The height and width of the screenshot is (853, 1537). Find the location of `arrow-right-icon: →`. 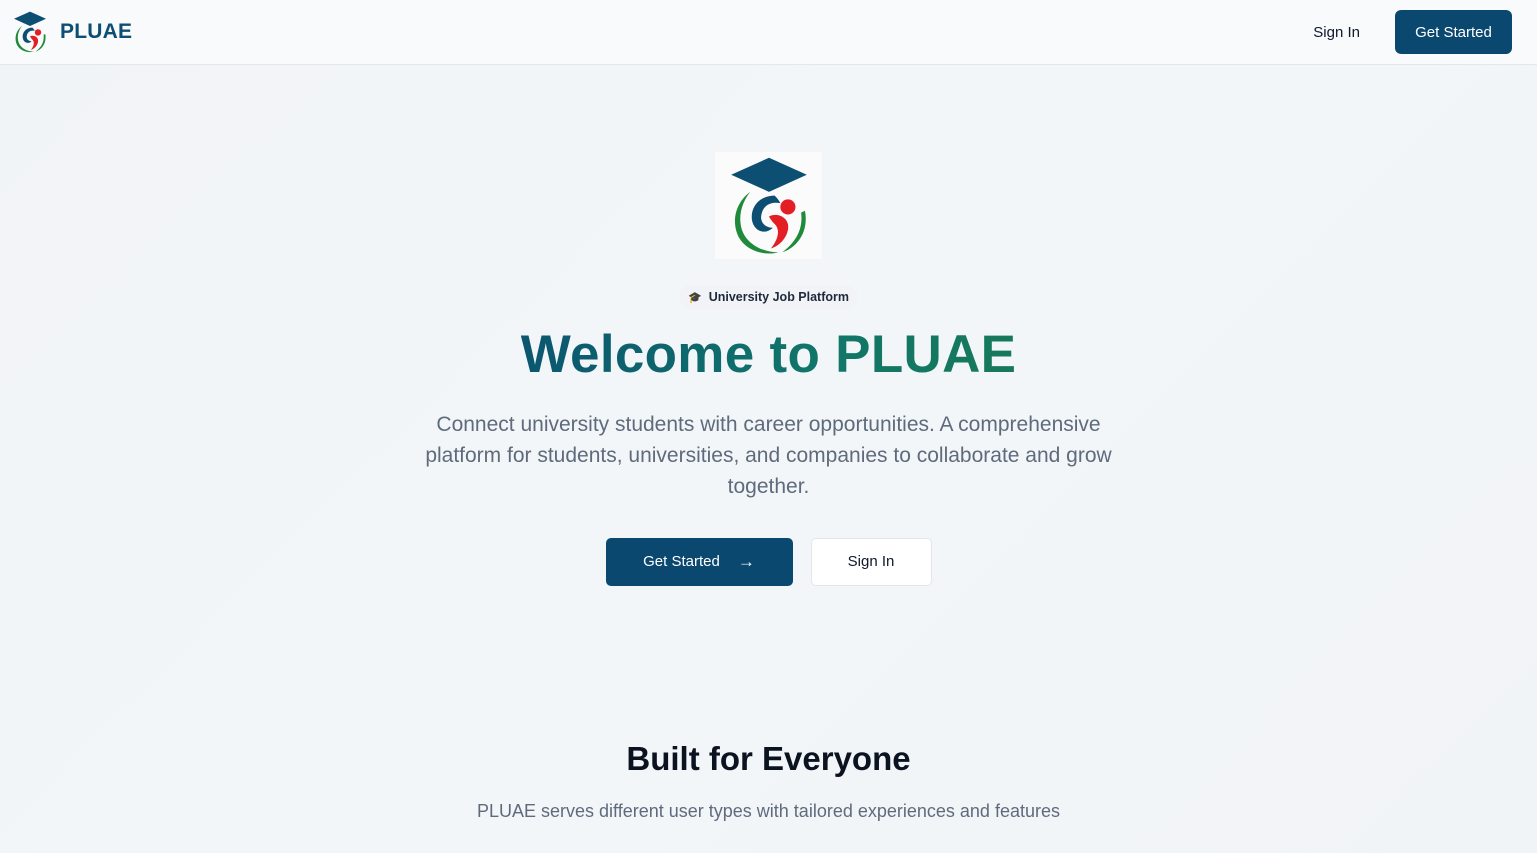

arrow-right-icon: → is located at coordinates (746, 561).